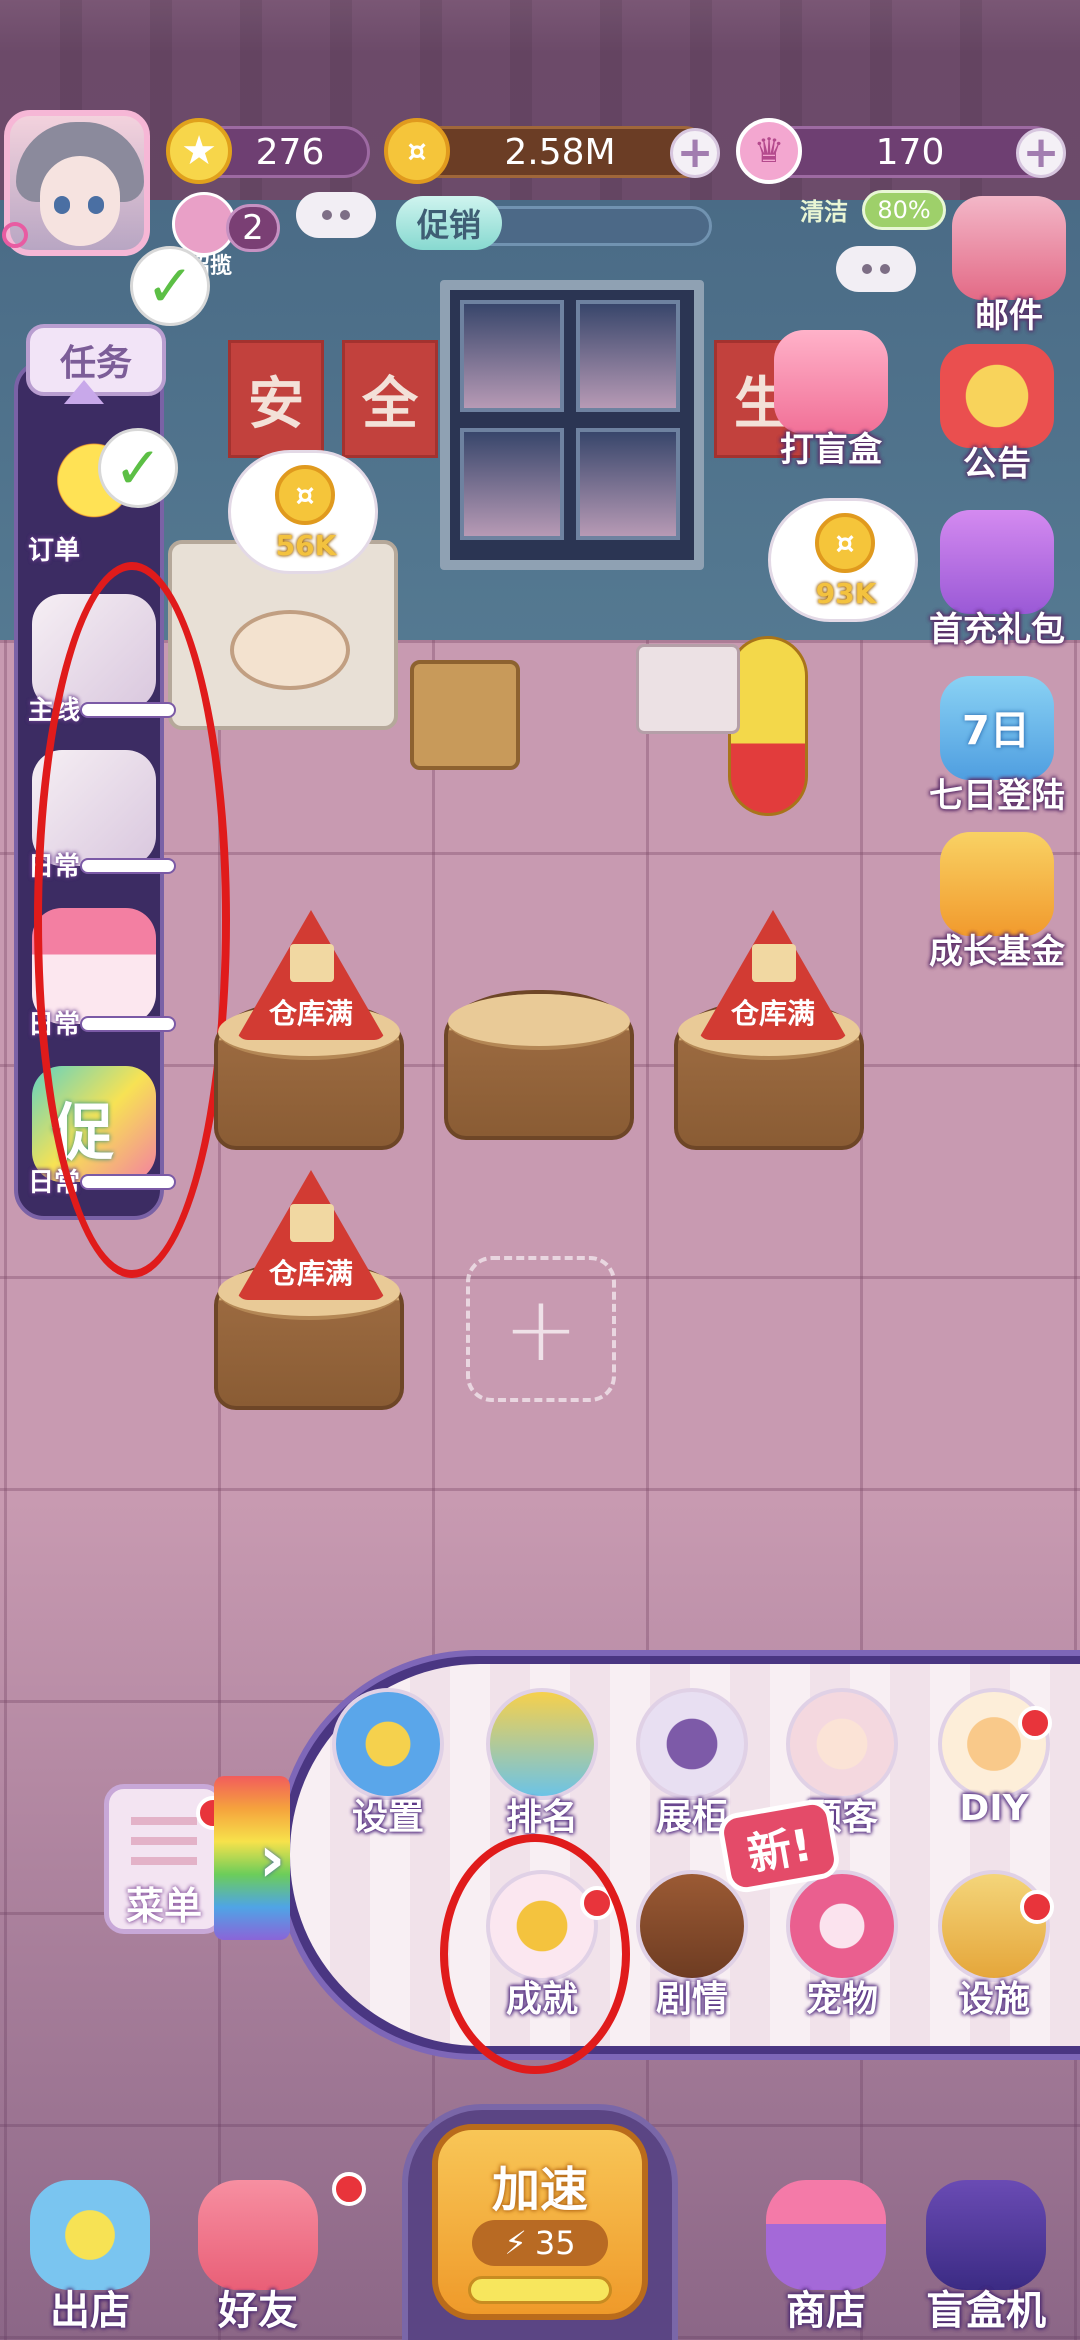 This screenshot has height=2340, width=1080. Describe the element at coordinates (996, 731) in the screenshot. I see `seven-day-badge: 7日` at that location.